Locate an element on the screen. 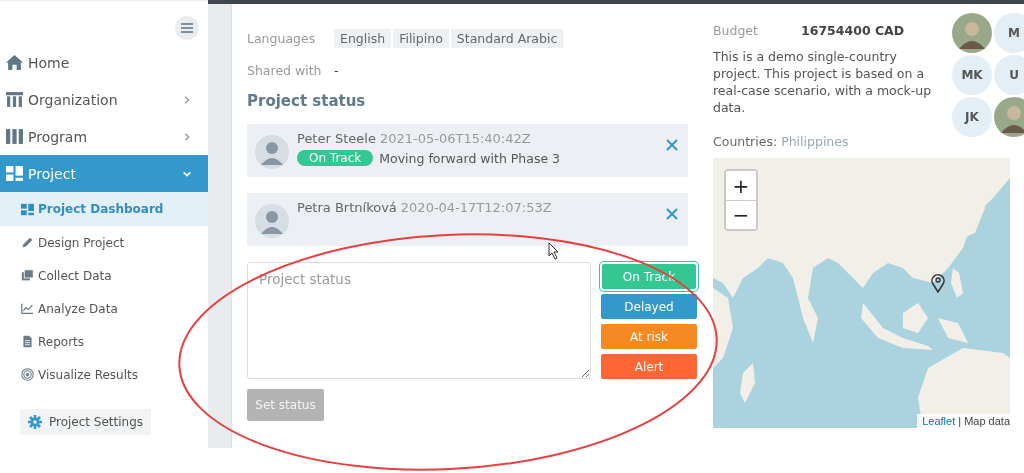 The height and width of the screenshot is (473, 1024). nav-subitem: Analyze Data is located at coordinates (104, 308).